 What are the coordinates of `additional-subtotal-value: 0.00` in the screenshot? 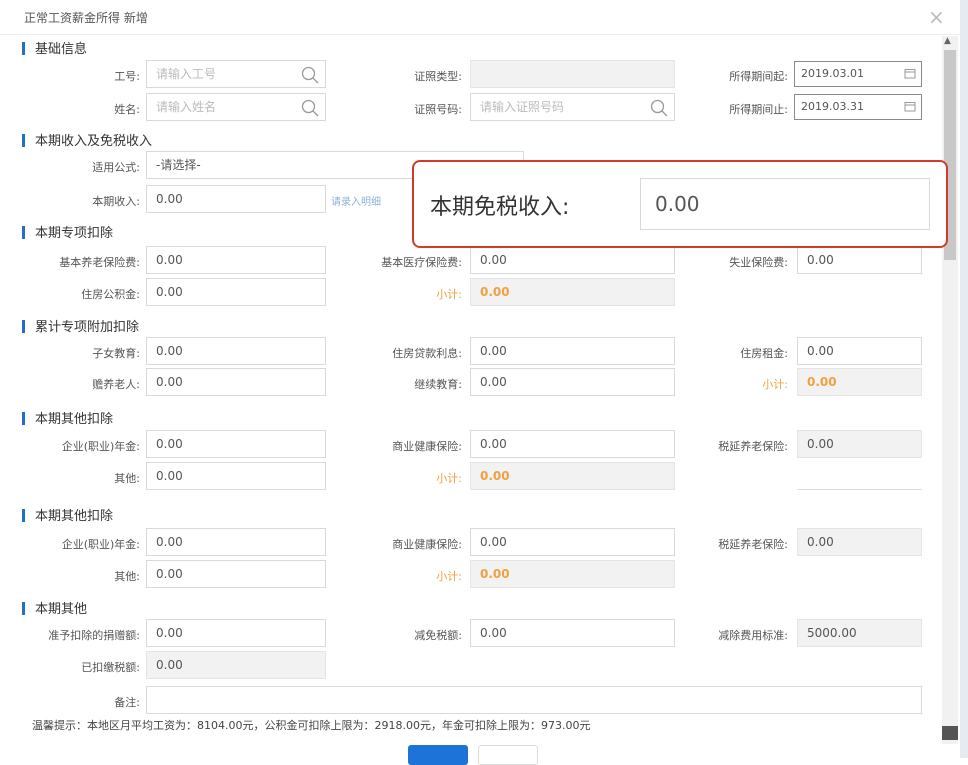 It's located at (859, 382).